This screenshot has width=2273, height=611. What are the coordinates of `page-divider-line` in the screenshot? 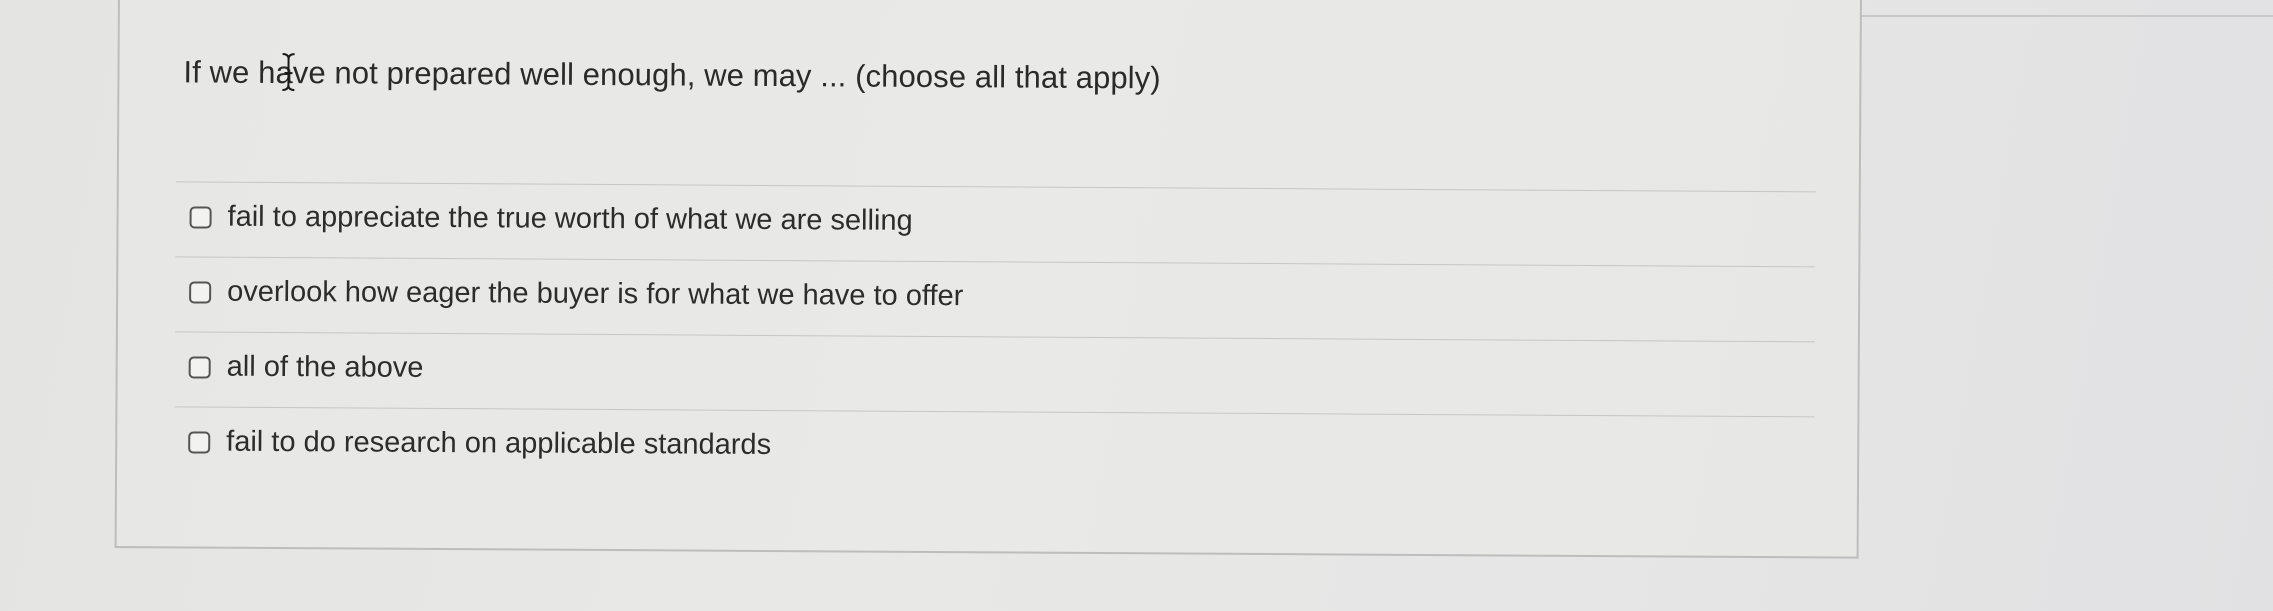 It's located at (2066, 16).